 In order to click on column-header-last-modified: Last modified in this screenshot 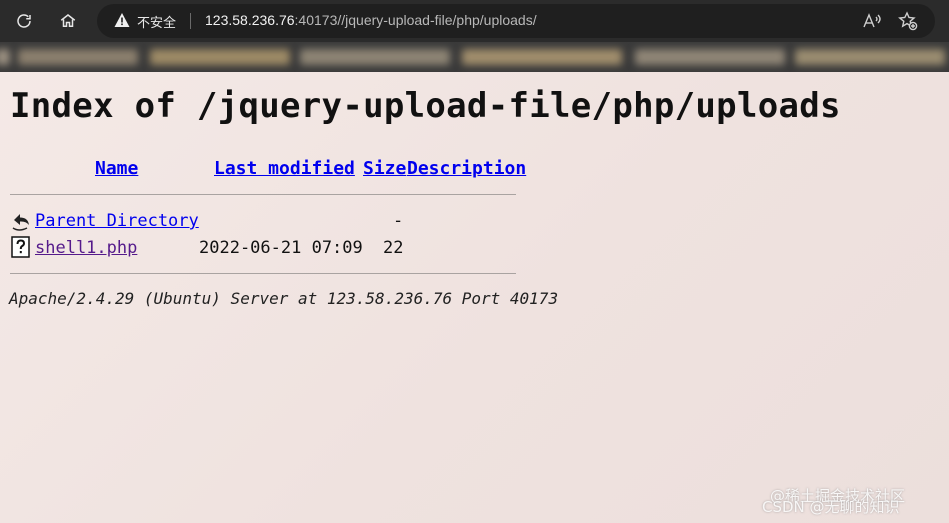, I will do `click(284, 168)`.